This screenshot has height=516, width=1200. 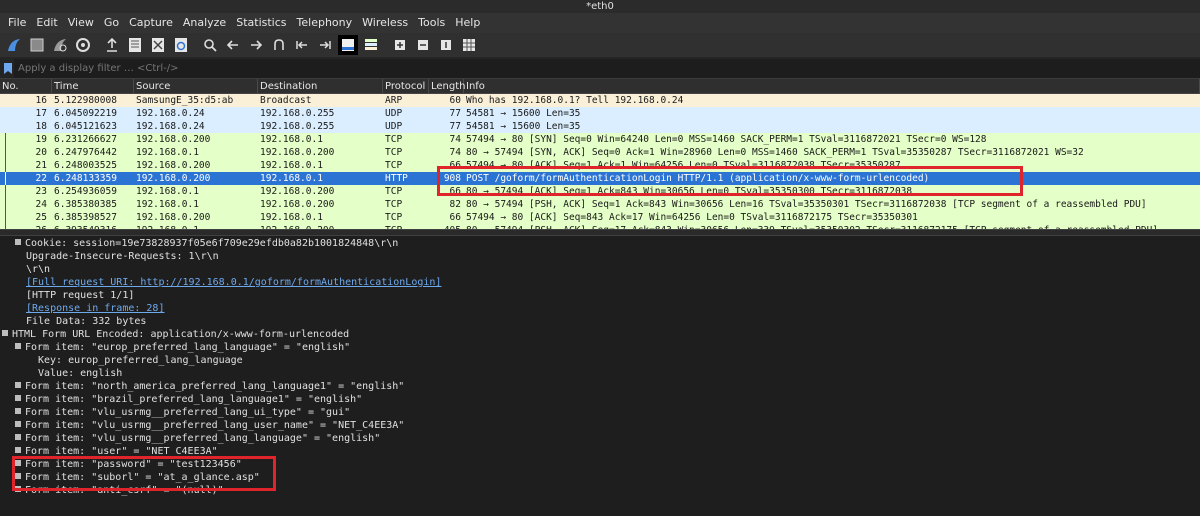 What do you see at coordinates (400, 45) in the screenshot?
I see `zoom-in-icon` at bounding box center [400, 45].